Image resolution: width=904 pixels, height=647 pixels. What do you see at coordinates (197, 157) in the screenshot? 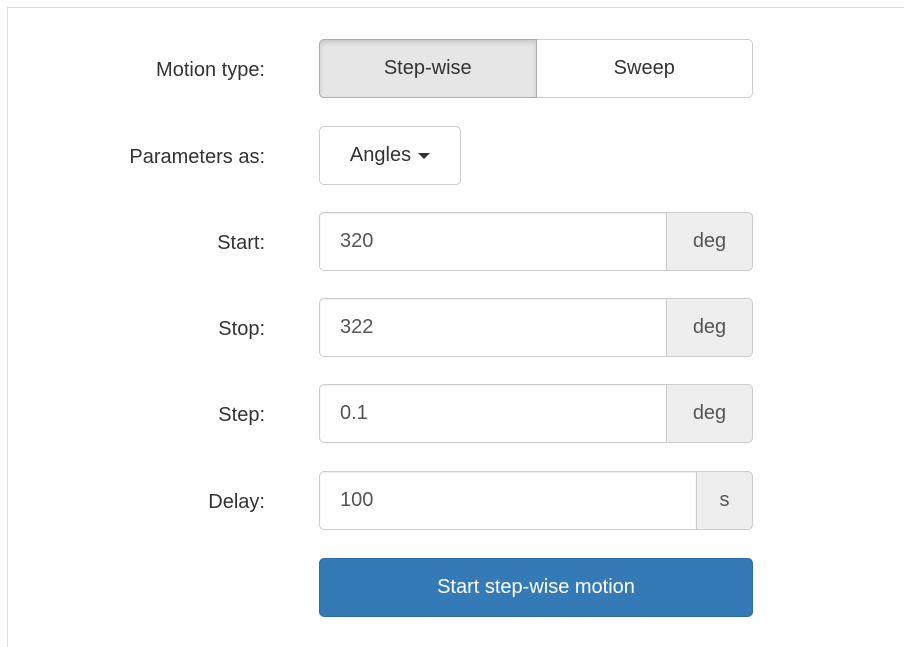
I see `parameters-as-label: Parameters as:` at bounding box center [197, 157].